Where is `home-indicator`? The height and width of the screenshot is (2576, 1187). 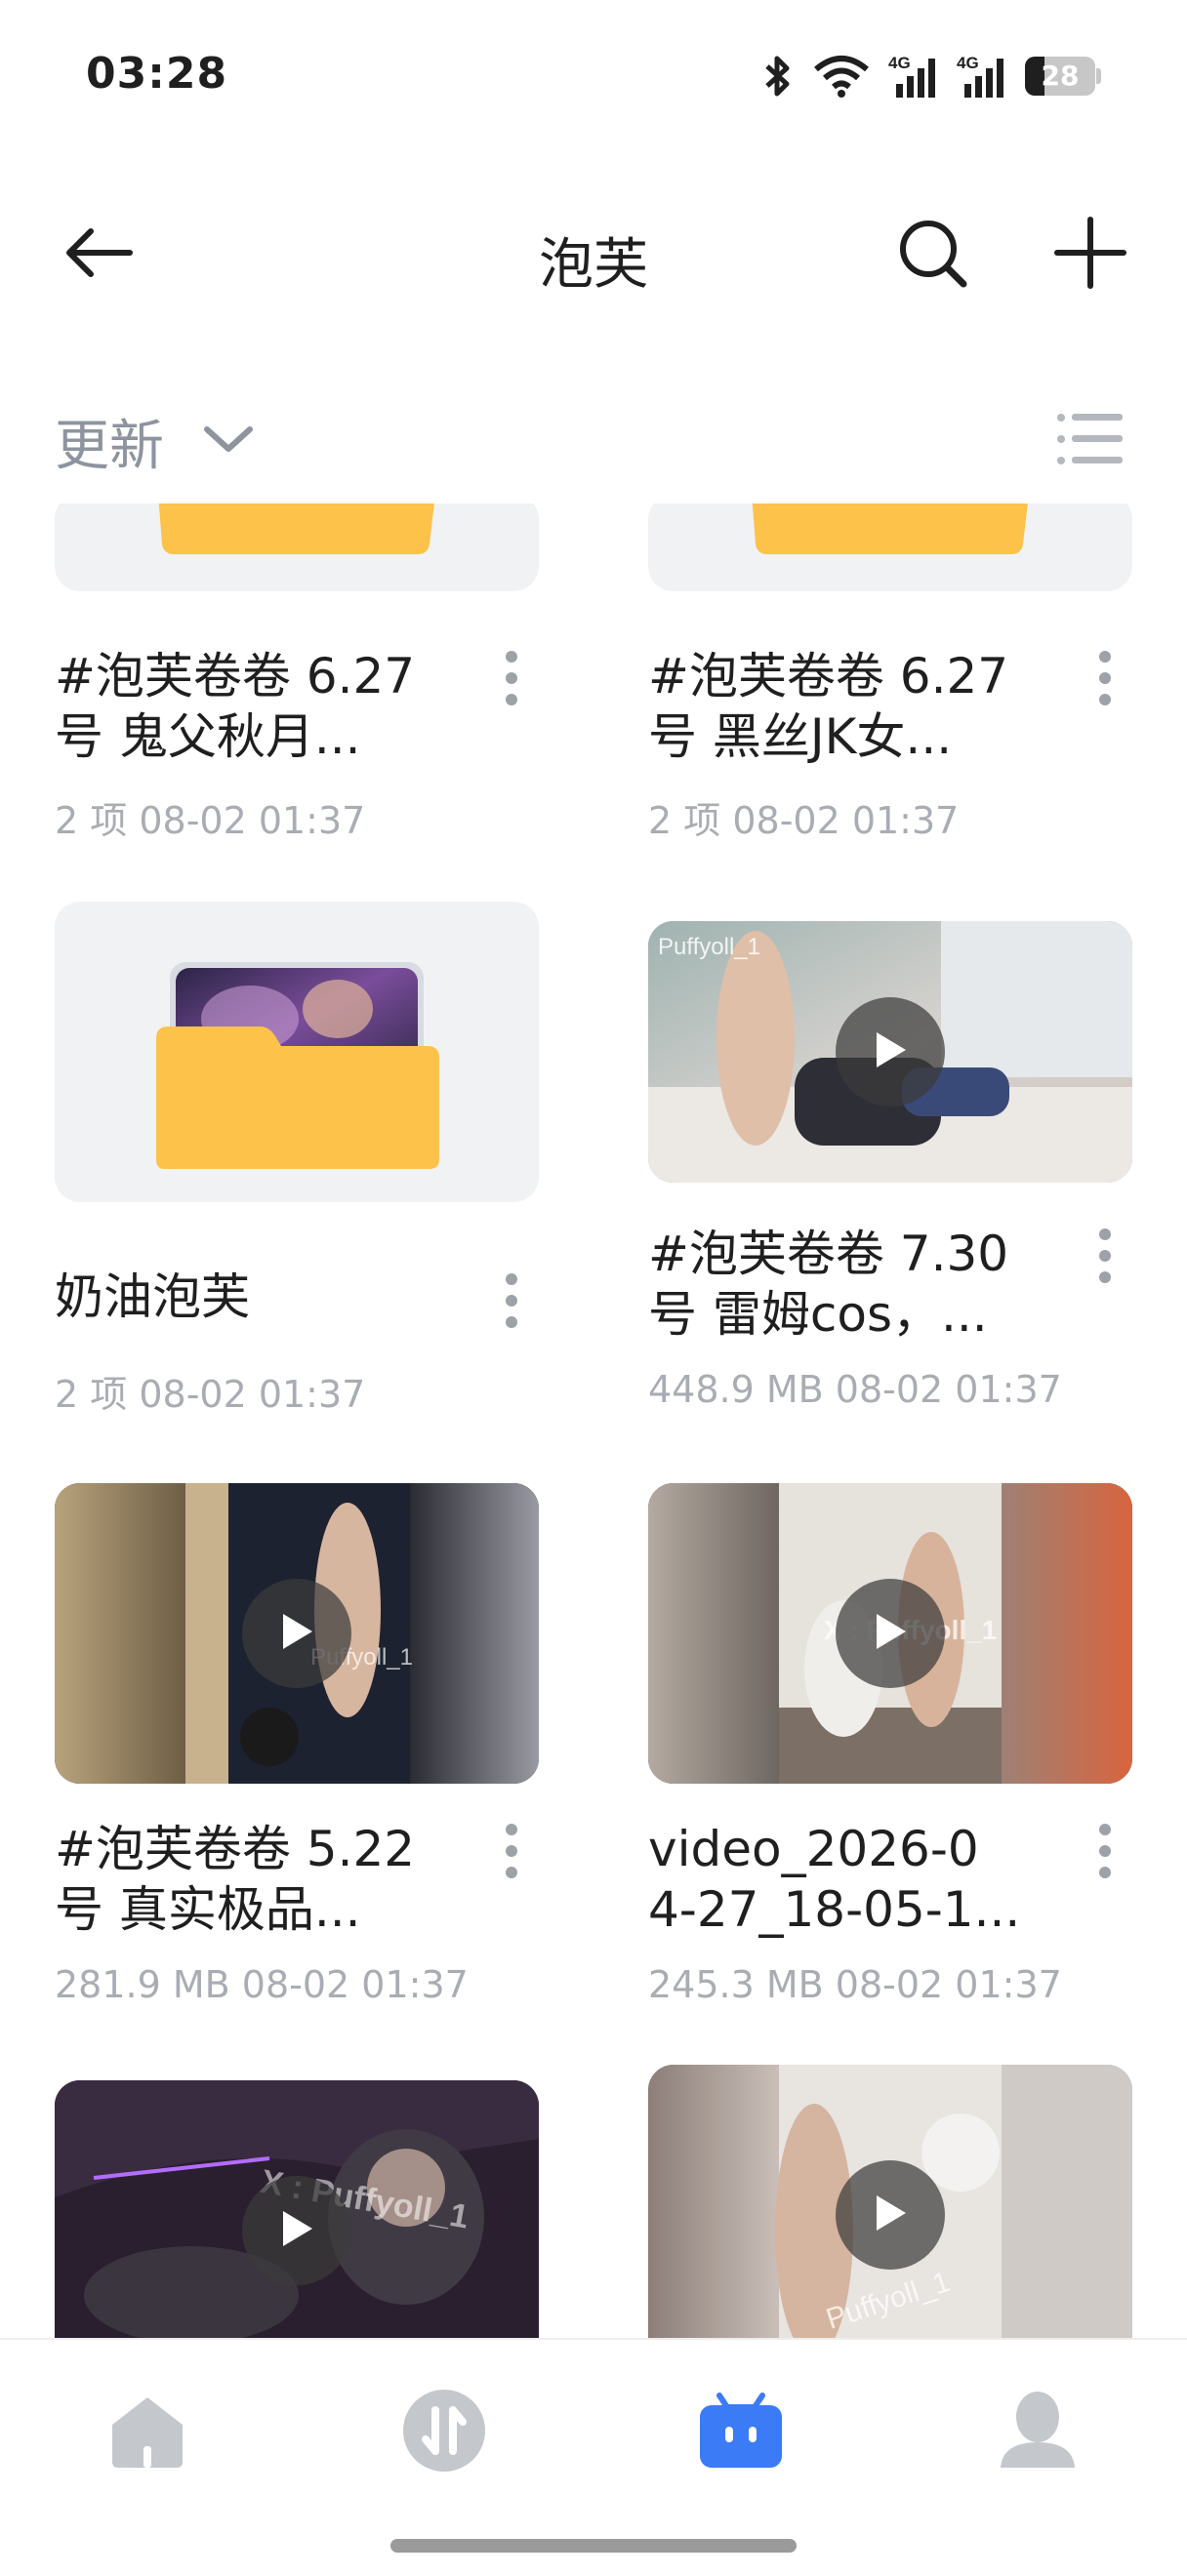
home-indicator is located at coordinates (593, 2546).